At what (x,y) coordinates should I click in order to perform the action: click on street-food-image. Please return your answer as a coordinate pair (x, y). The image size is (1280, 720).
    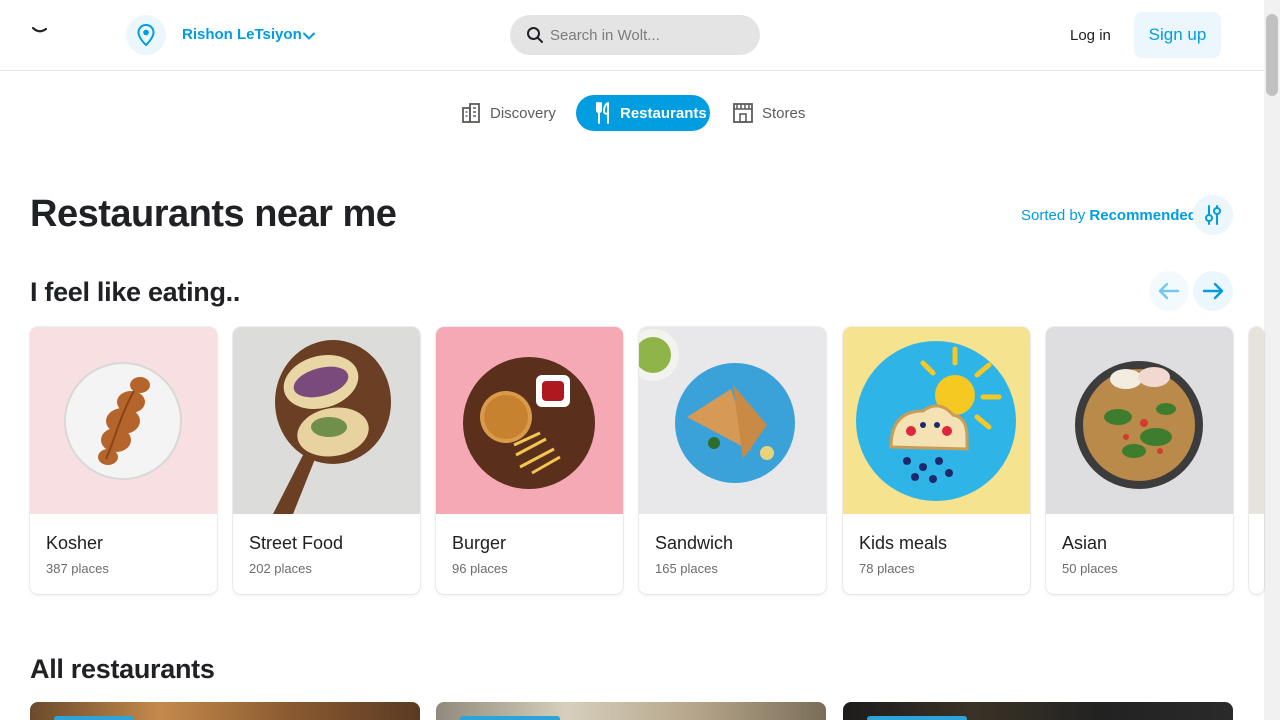
    Looking at the image, I should click on (326, 420).